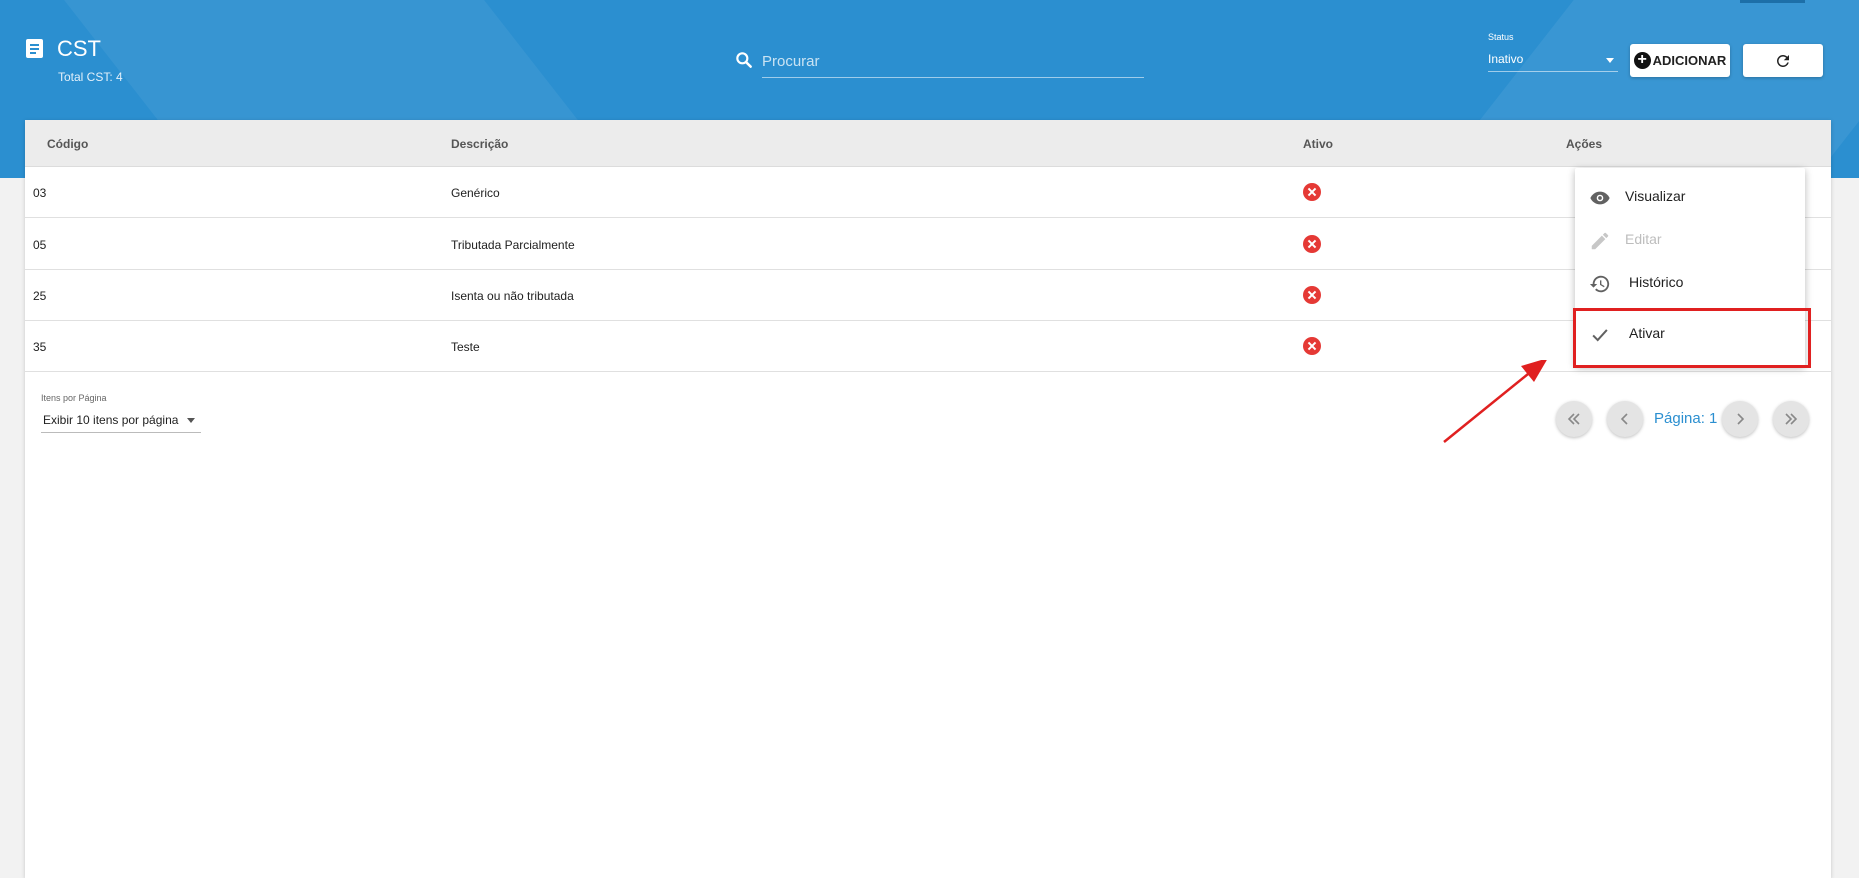  I want to click on column-header-descricao: Descrição, so click(479, 144).